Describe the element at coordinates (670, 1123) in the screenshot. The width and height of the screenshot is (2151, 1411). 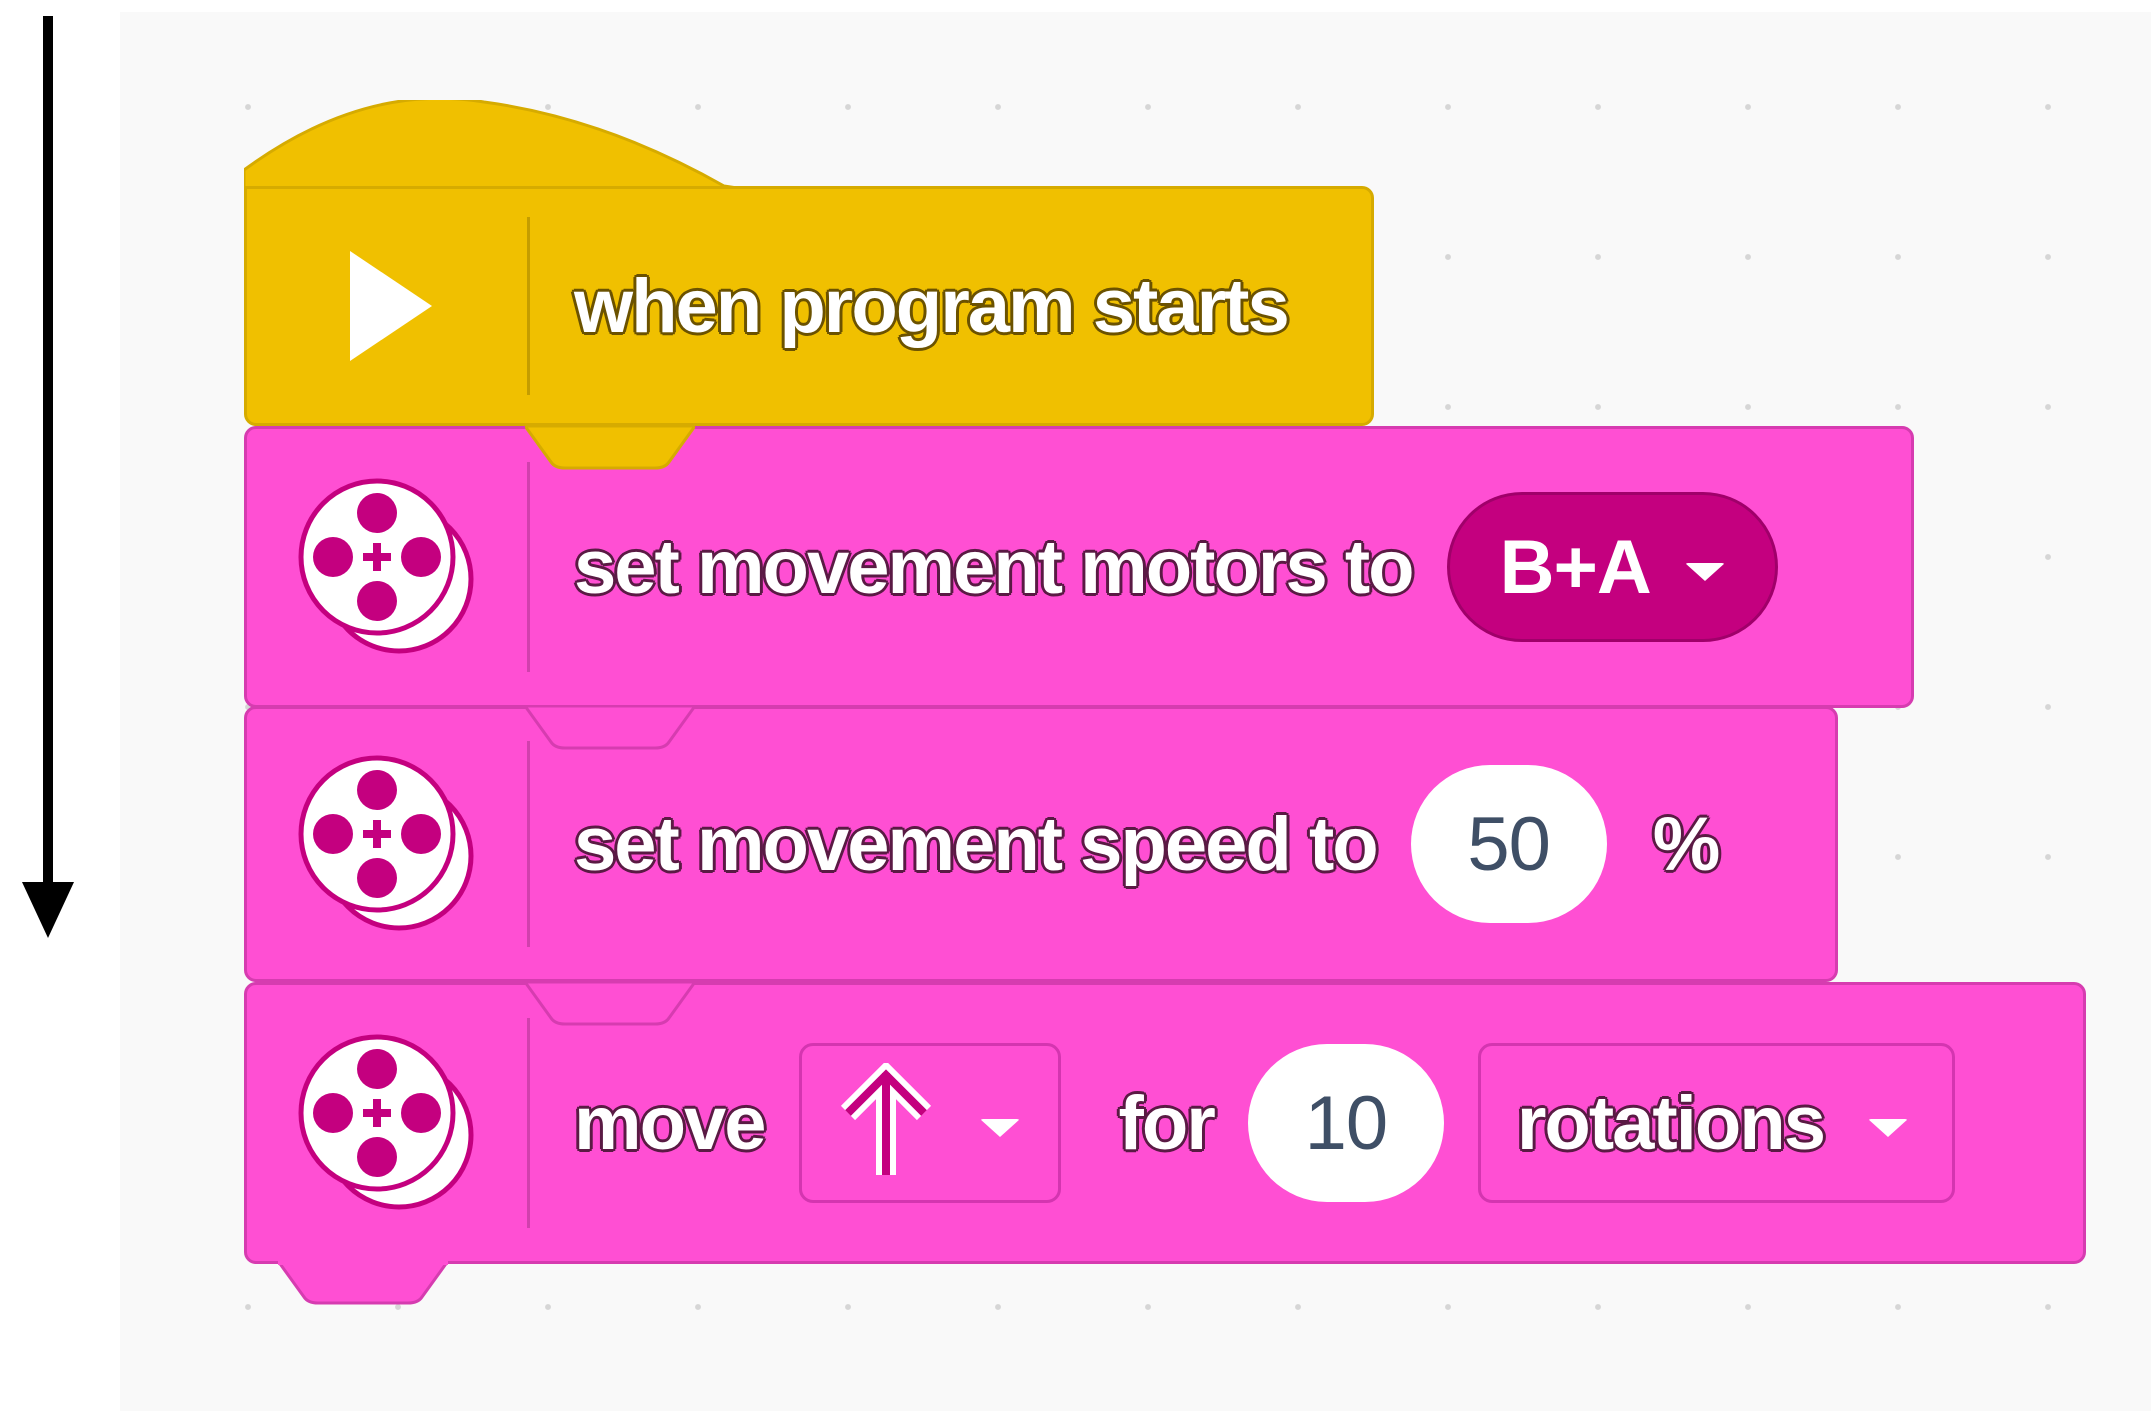
I see `move-label: move` at that location.